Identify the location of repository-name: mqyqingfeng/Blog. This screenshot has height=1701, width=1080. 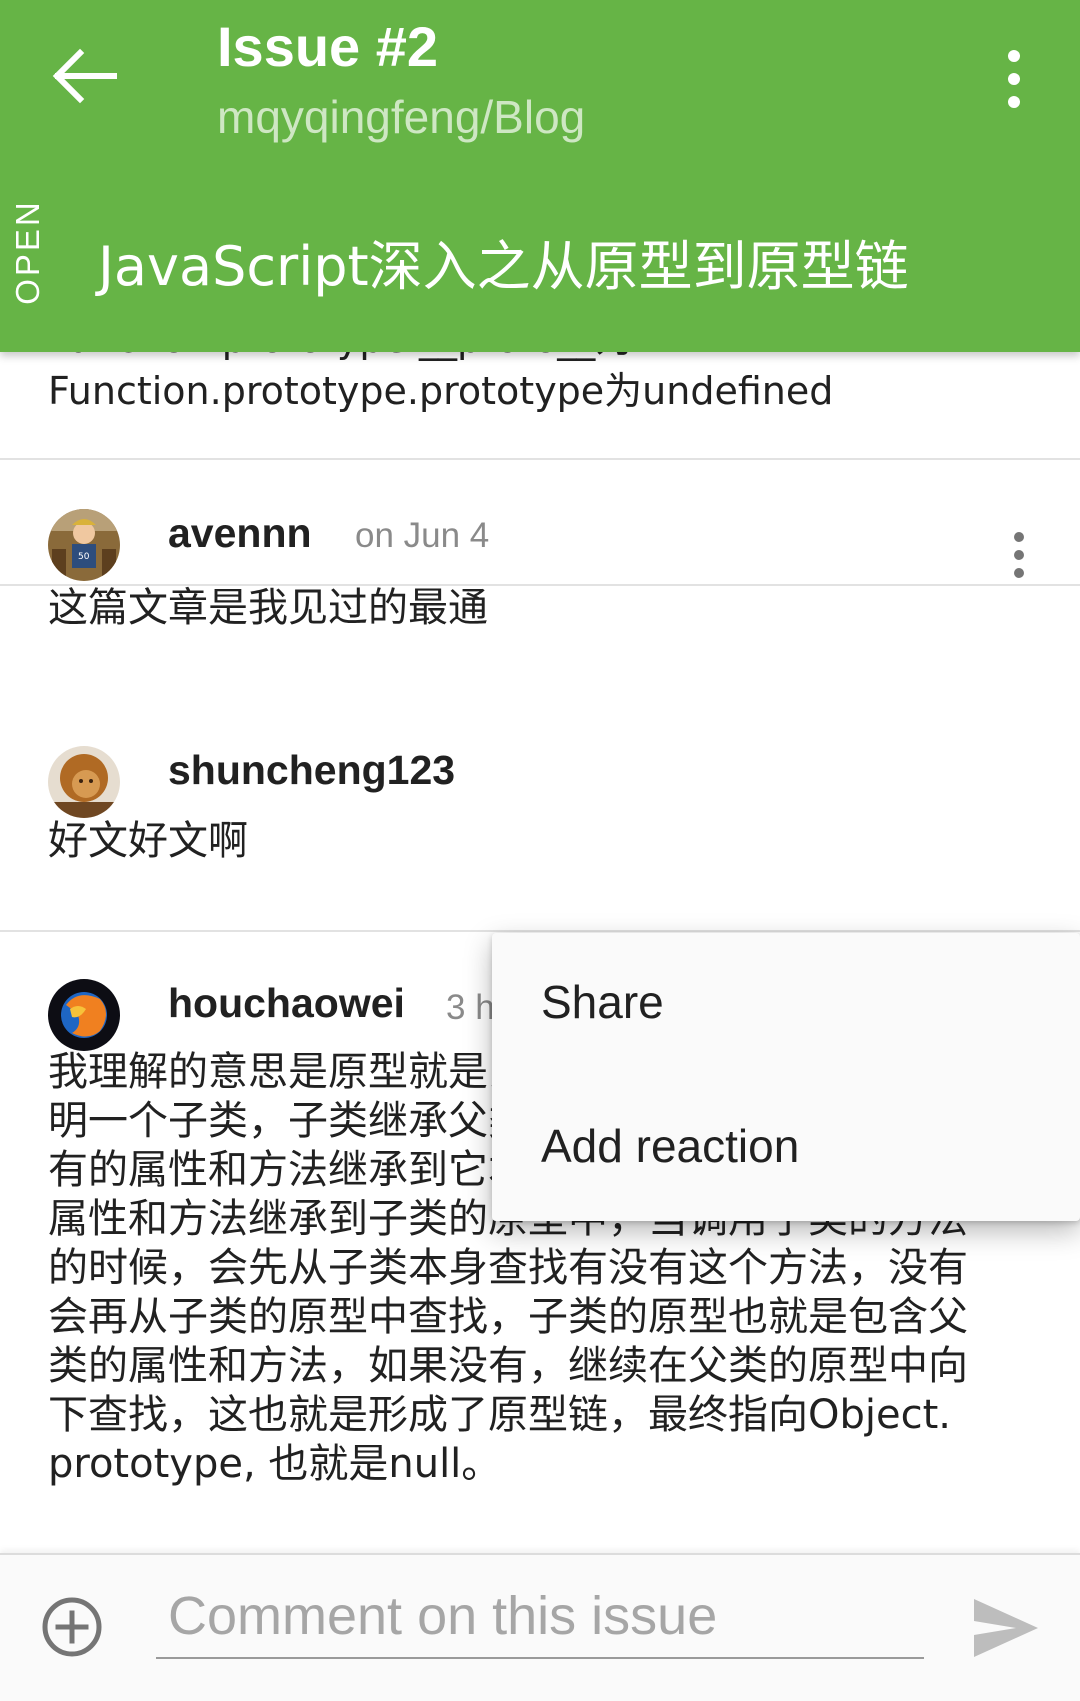
(401, 117).